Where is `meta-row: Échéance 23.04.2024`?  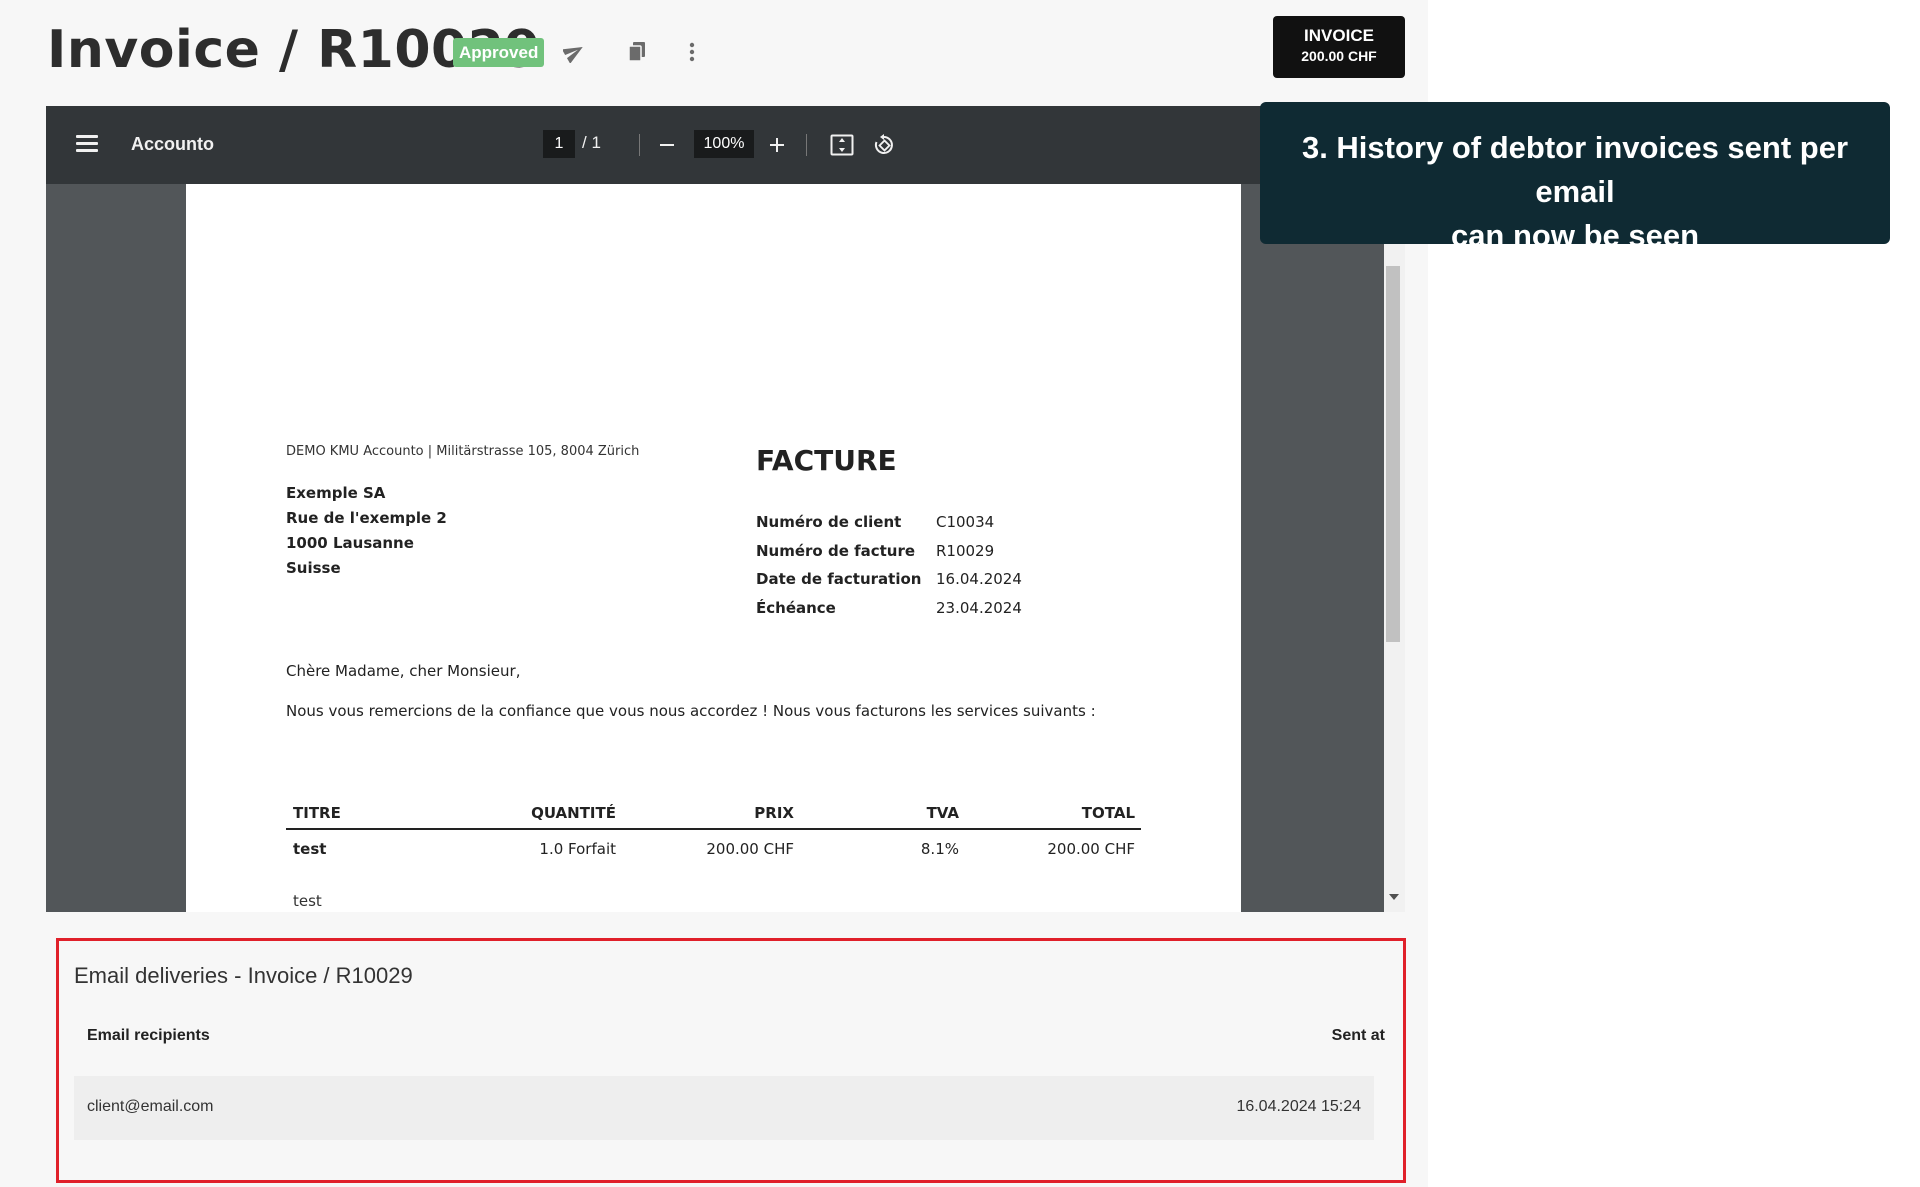
meta-row: Échéance 23.04.2024 is located at coordinates (889, 613).